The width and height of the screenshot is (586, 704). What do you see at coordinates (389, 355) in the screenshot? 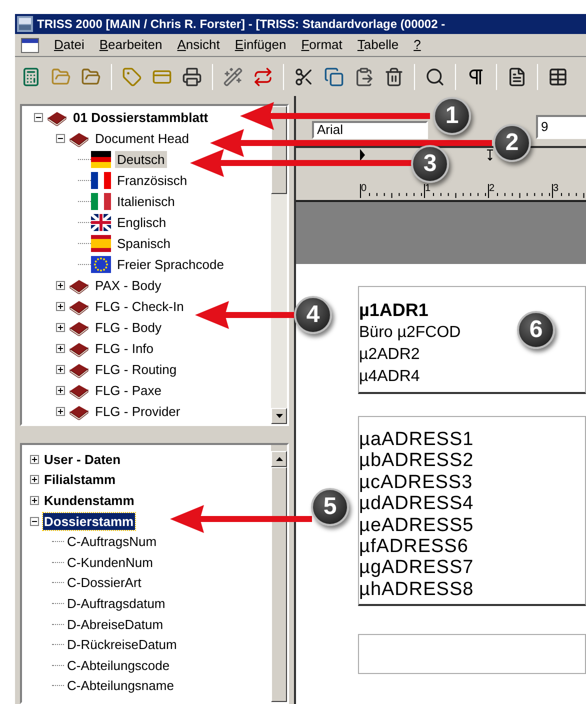
I see `field-placeholder: µ2ADR2` at bounding box center [389, 355].